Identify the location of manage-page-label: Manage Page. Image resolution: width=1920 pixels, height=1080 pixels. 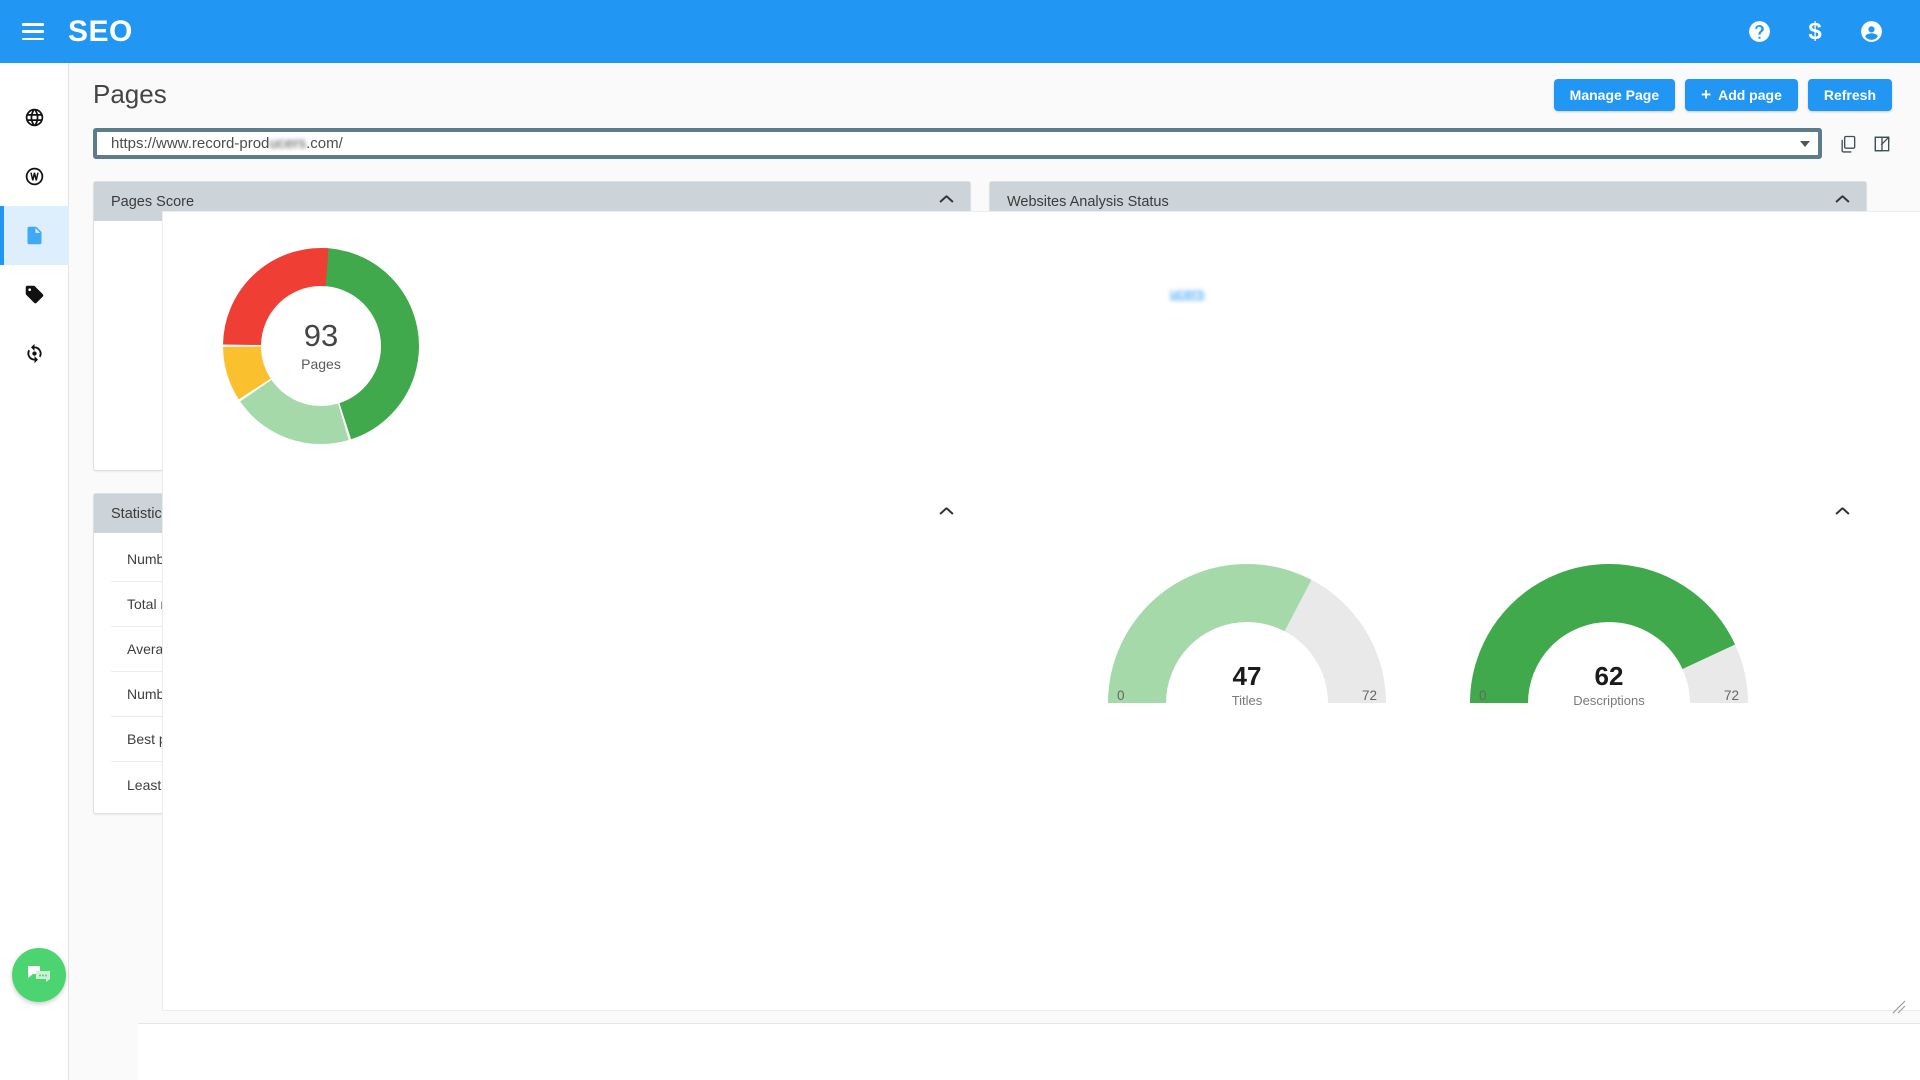
(1614, 94).